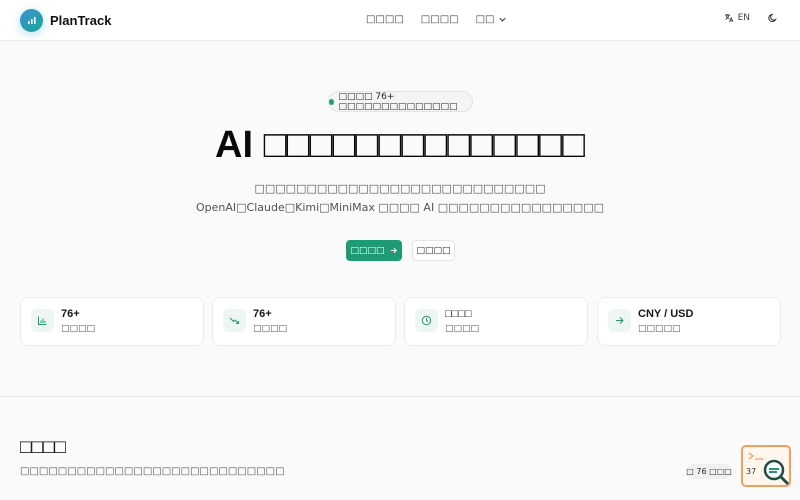 Image resolution: width=800 pixels, height=500 pixels. I want to click on hero-badge: □□□□ 76+ □□□□□□□□□□□□□□, so click(400, 101).